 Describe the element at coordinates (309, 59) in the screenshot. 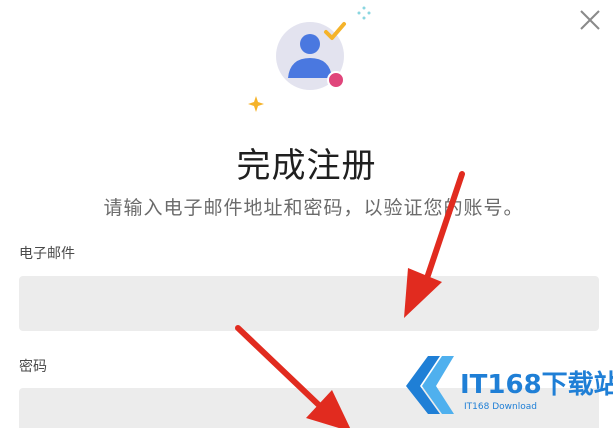

I see `verify-account-illustration` at that location.